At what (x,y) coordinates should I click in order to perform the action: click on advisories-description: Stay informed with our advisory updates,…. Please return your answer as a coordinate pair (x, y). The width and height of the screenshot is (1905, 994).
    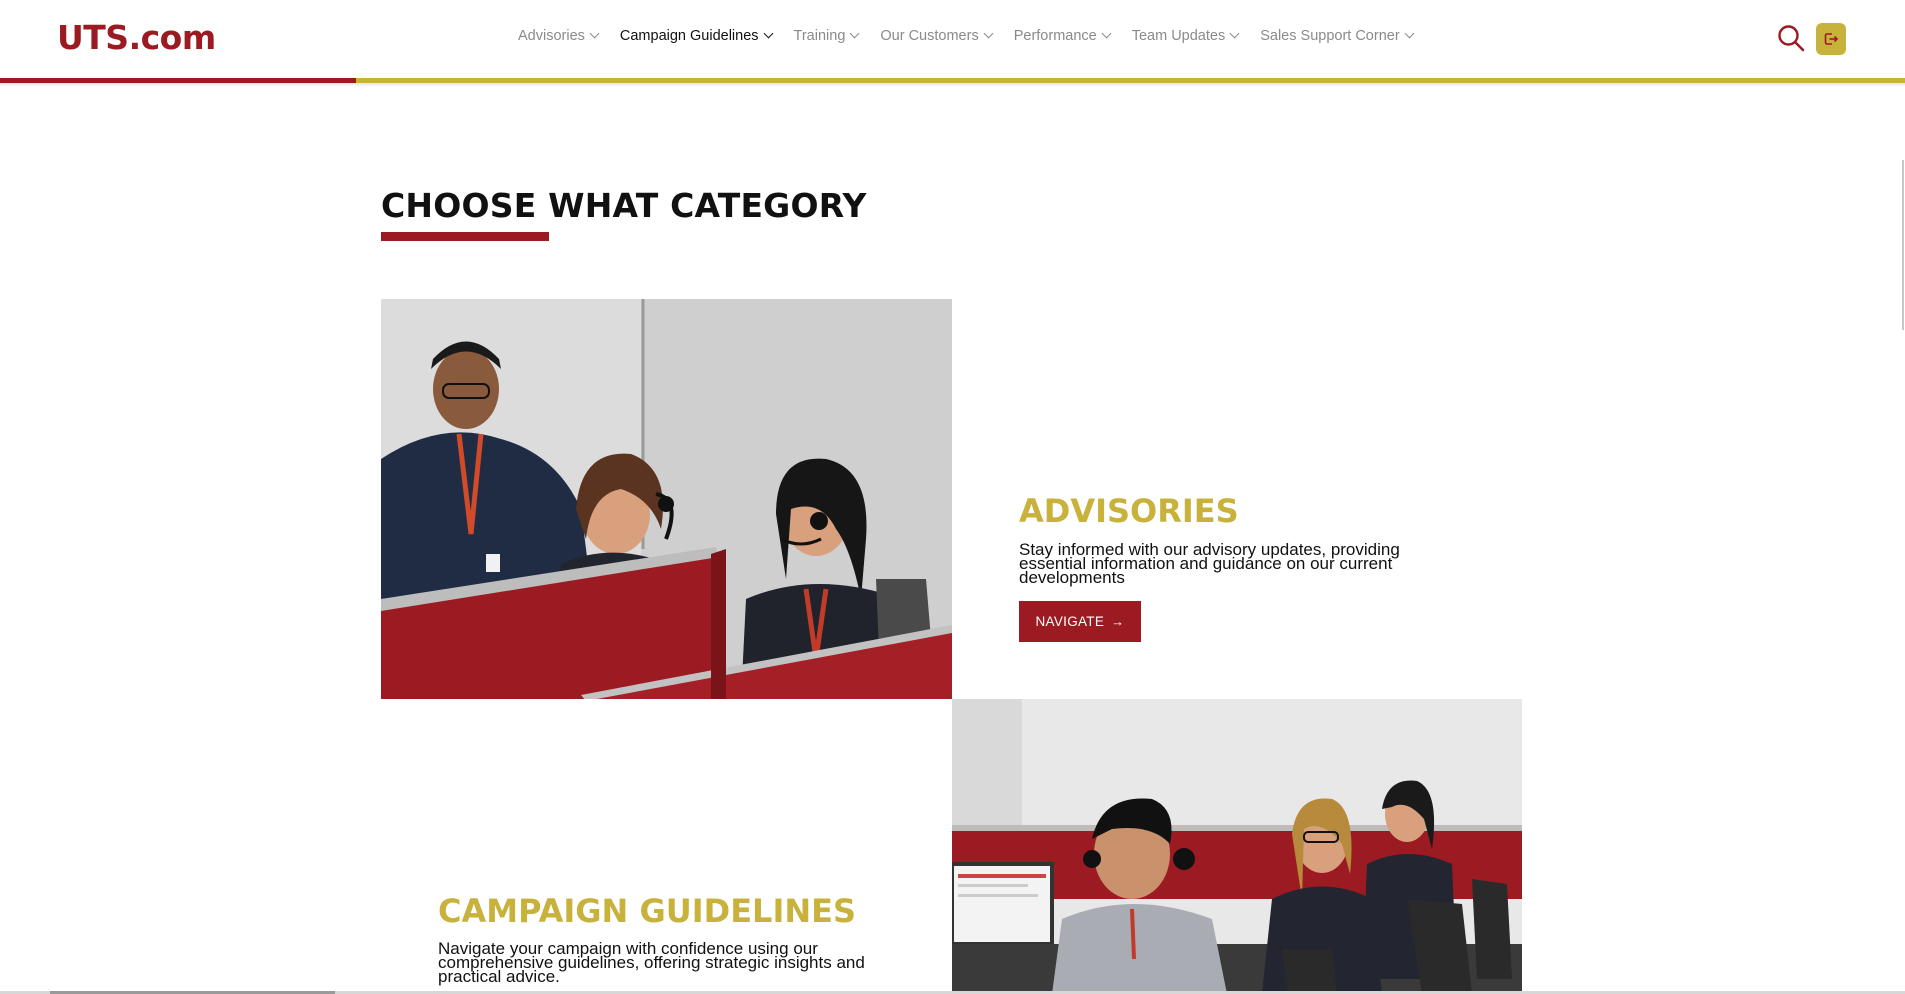
    Looking at the image, I should click on (1209, 563).